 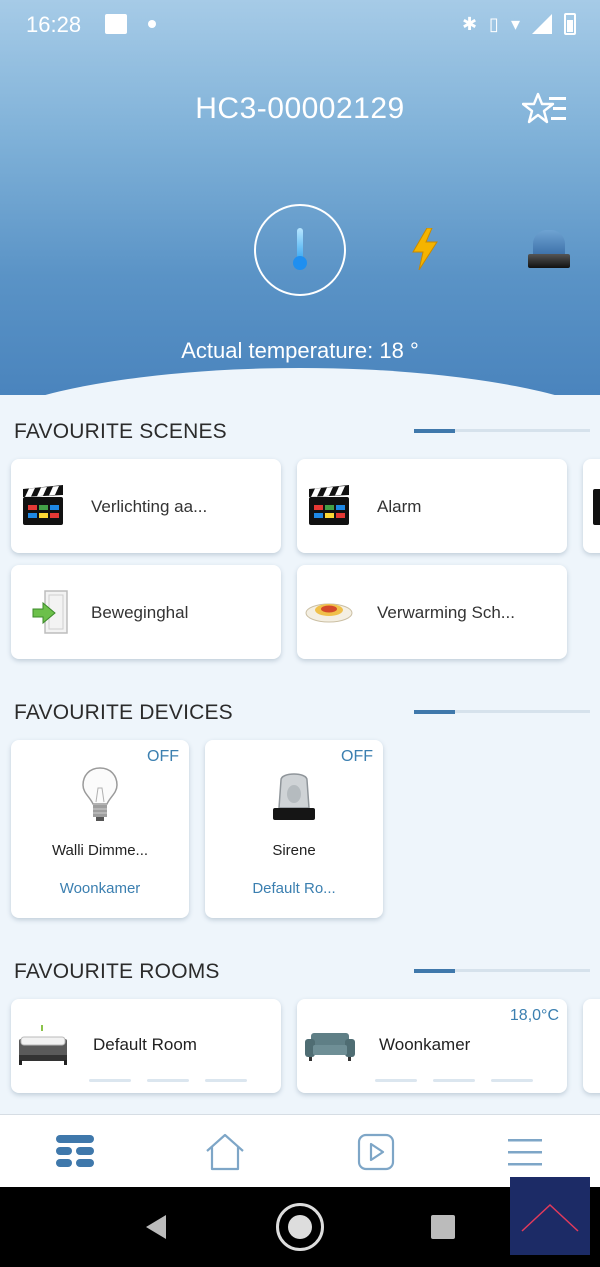 I want to click on favourites-list-button, so click(x=544, y=109).